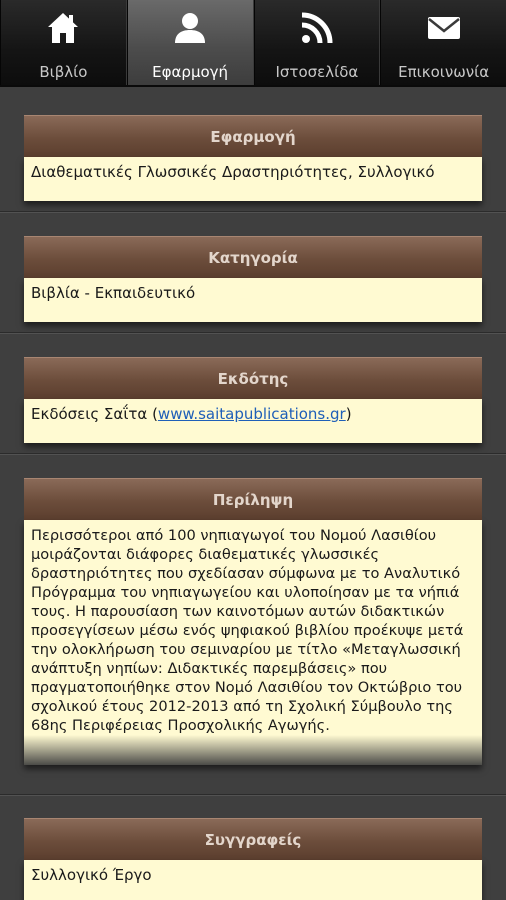 The width and height of the screenshot is (506, 900). What do you see at coordinates (113, 293) in the screenshot?
I see `category-value: Βιβλία - Εκπαιδευτικό` at bounding box center [113, 293].